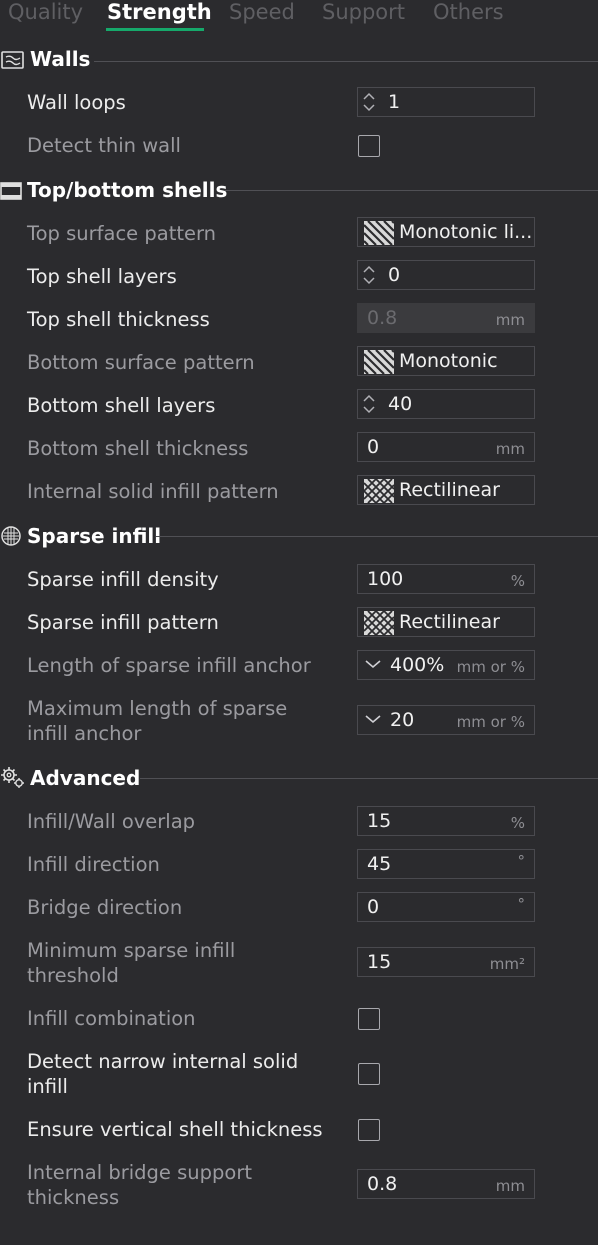  What do you see at coordinates (105, 907) in the screenshot?
I see `bridge-direction-label: Bridge direction` at bounding box center [105, 907].